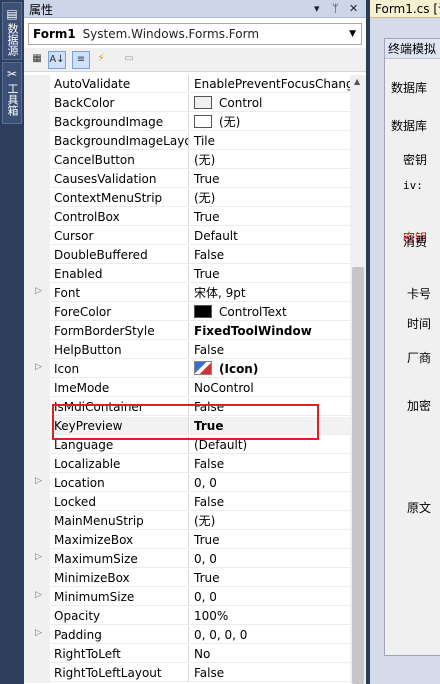  What do you see at coordinates (358, 475) in the screenshot?
I see `scrollbar-thumb` at bounding box center [358, 475].